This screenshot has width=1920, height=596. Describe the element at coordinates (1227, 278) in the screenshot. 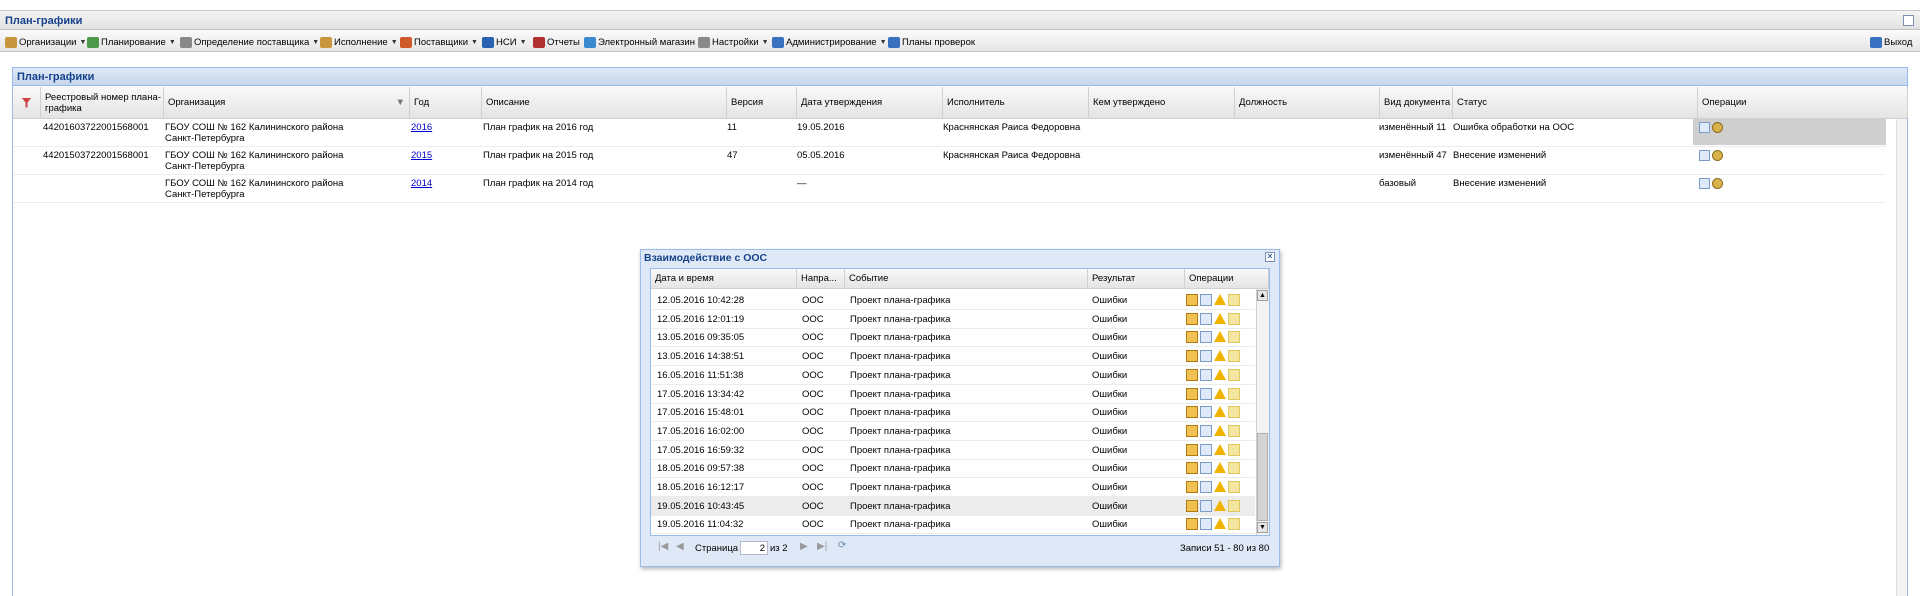

I see `dcol-operations: Операции` at that location.